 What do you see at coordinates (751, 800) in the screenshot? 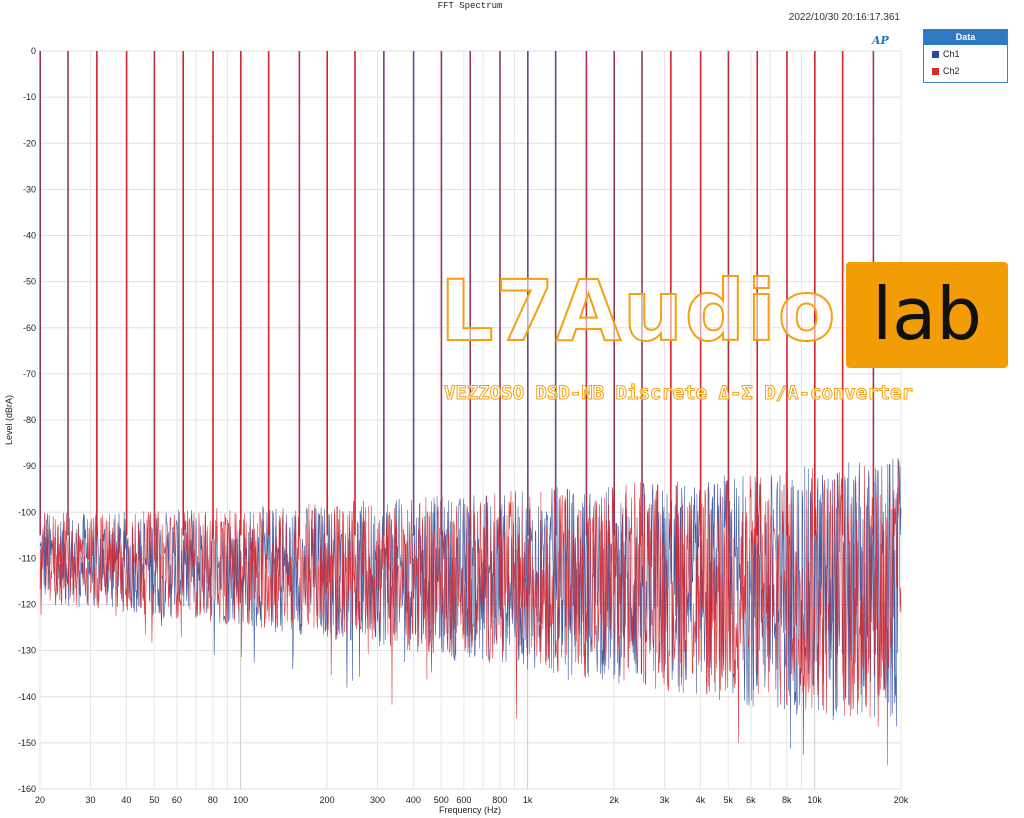
I see `x-tick-label: 6k` at bounding box center [751, 800].